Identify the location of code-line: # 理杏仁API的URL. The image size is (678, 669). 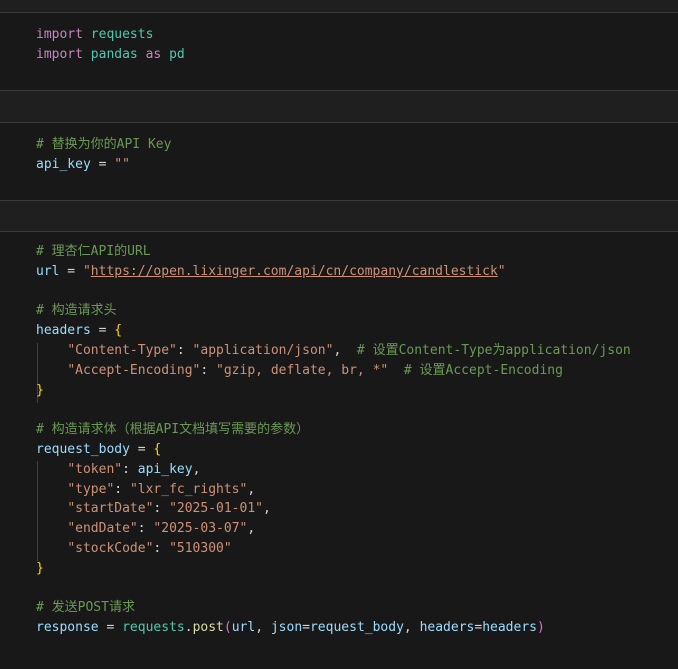
(93, 252).